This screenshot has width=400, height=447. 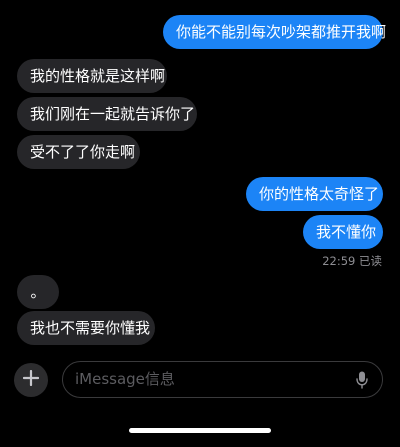 I want to click on message-text: 受不了了你走啊, so click(x=83, y=152).